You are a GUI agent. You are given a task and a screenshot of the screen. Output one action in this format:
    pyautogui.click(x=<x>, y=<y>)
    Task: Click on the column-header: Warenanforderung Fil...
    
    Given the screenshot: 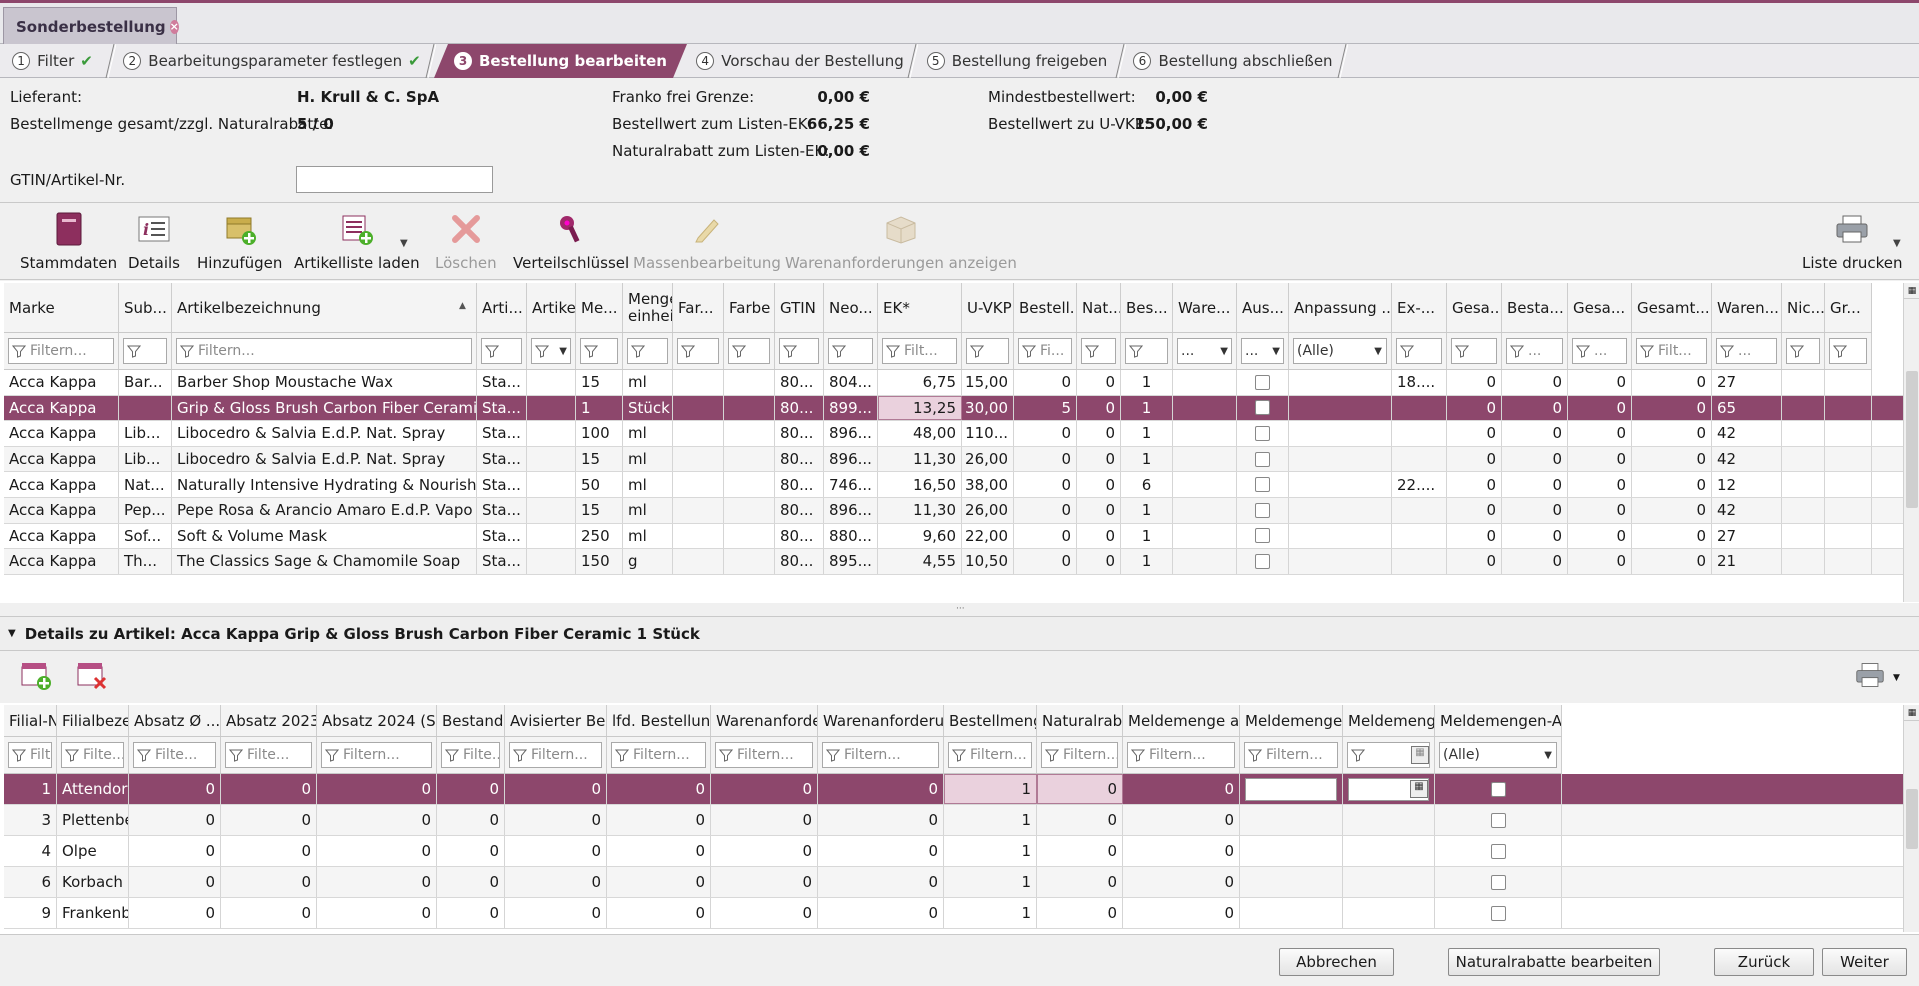 What is the action you would take?
    pyautogui.click(x=881, y=720)
    